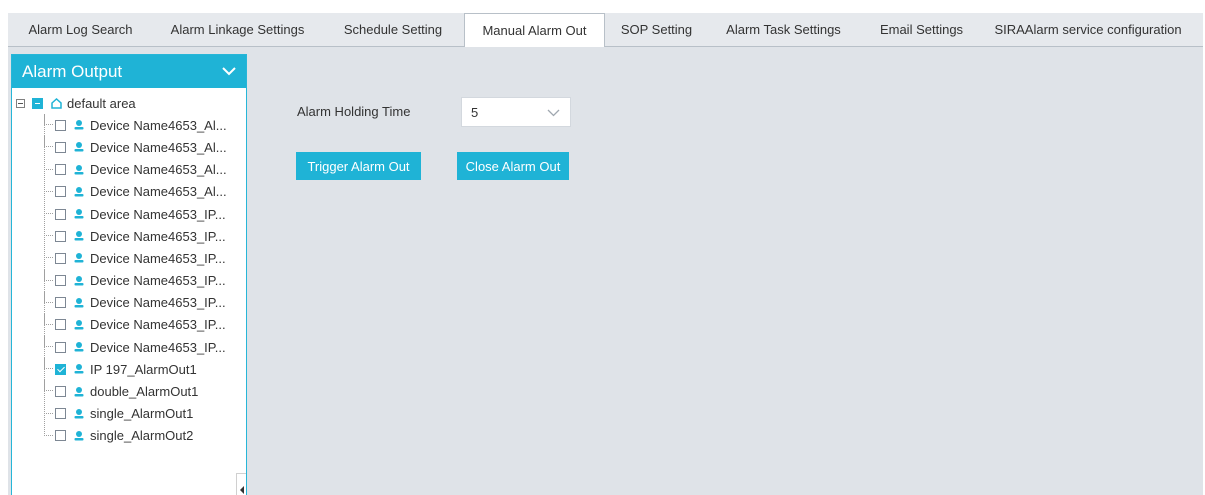  I want to click on tree-item-label: double_AlarmOut1, so click(144, 392).